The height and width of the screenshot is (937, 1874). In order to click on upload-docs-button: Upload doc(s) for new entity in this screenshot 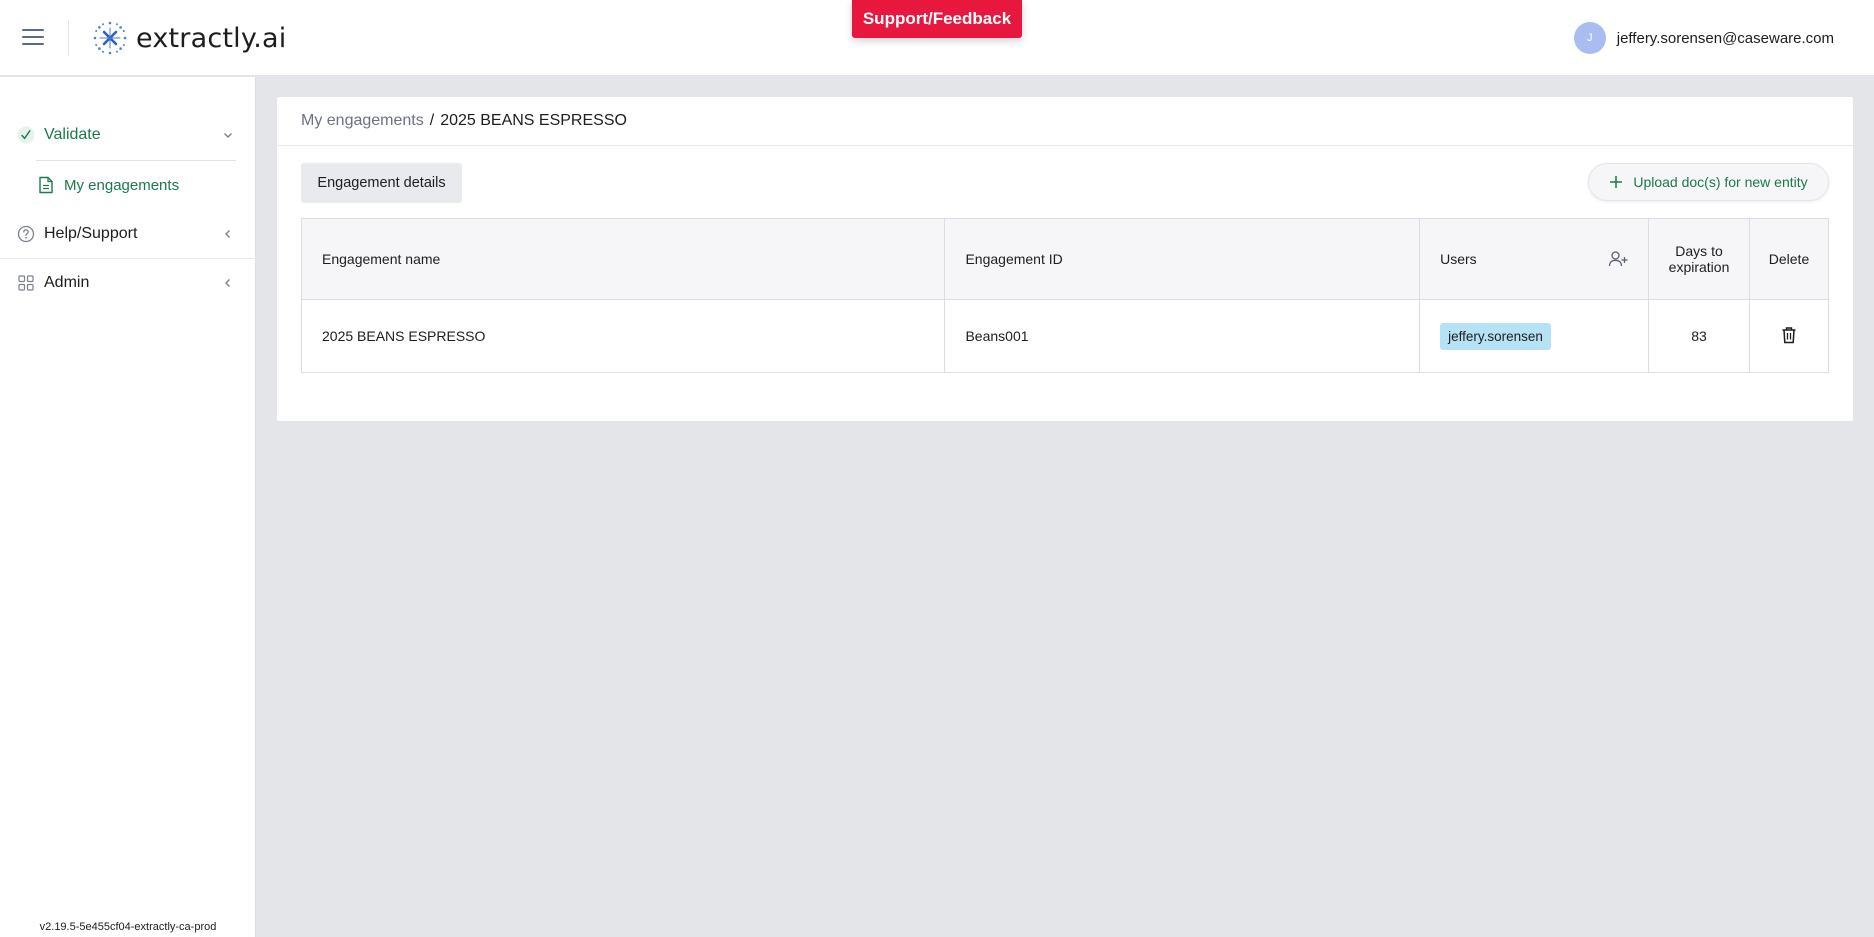, I will do `click(1708, 182)`.